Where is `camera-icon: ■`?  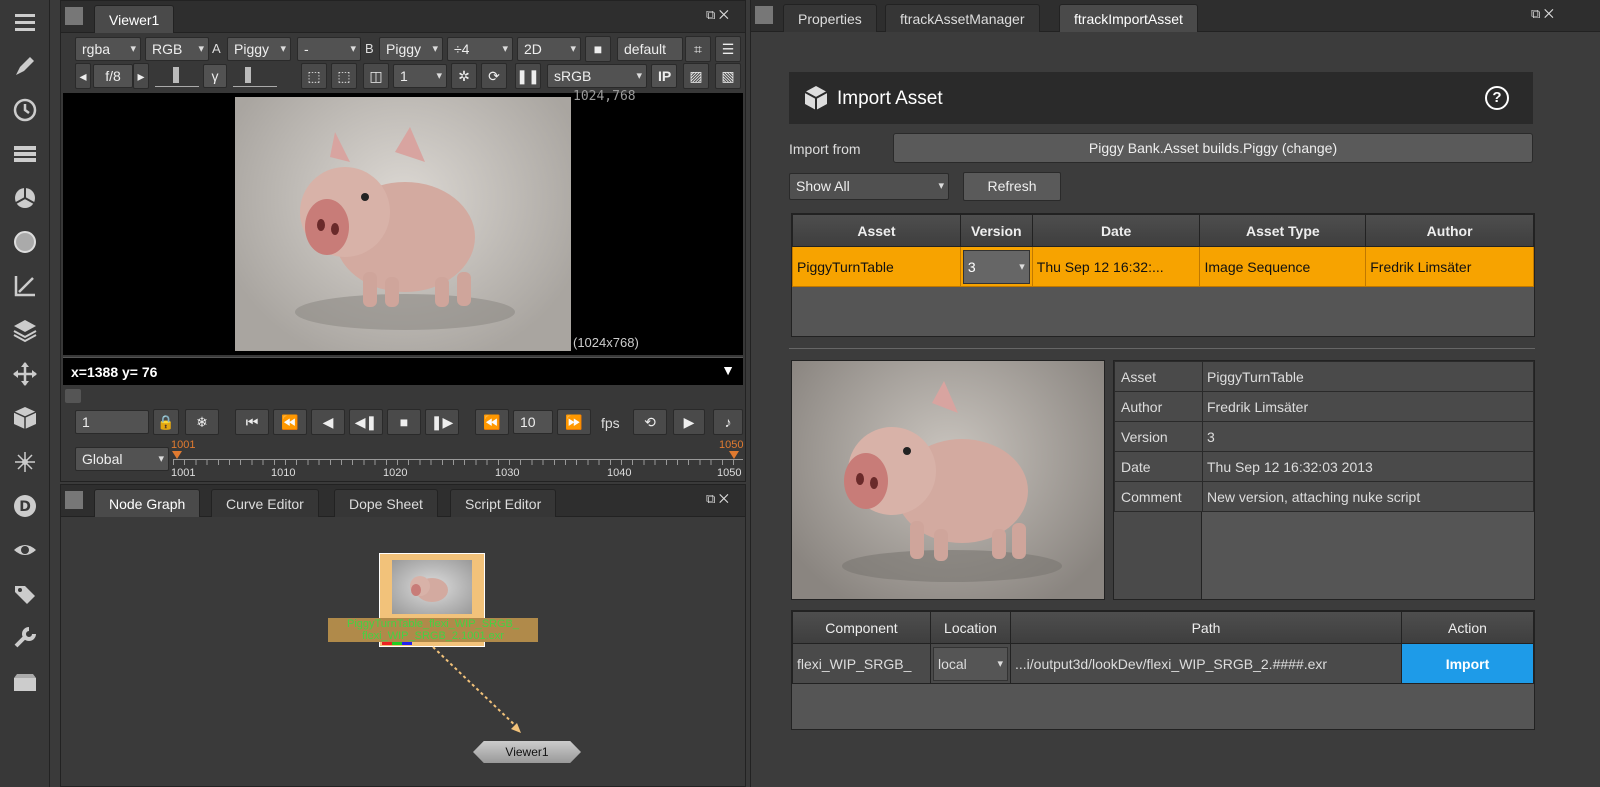
camera-icon: ■ is located at coordinates (598, 49).